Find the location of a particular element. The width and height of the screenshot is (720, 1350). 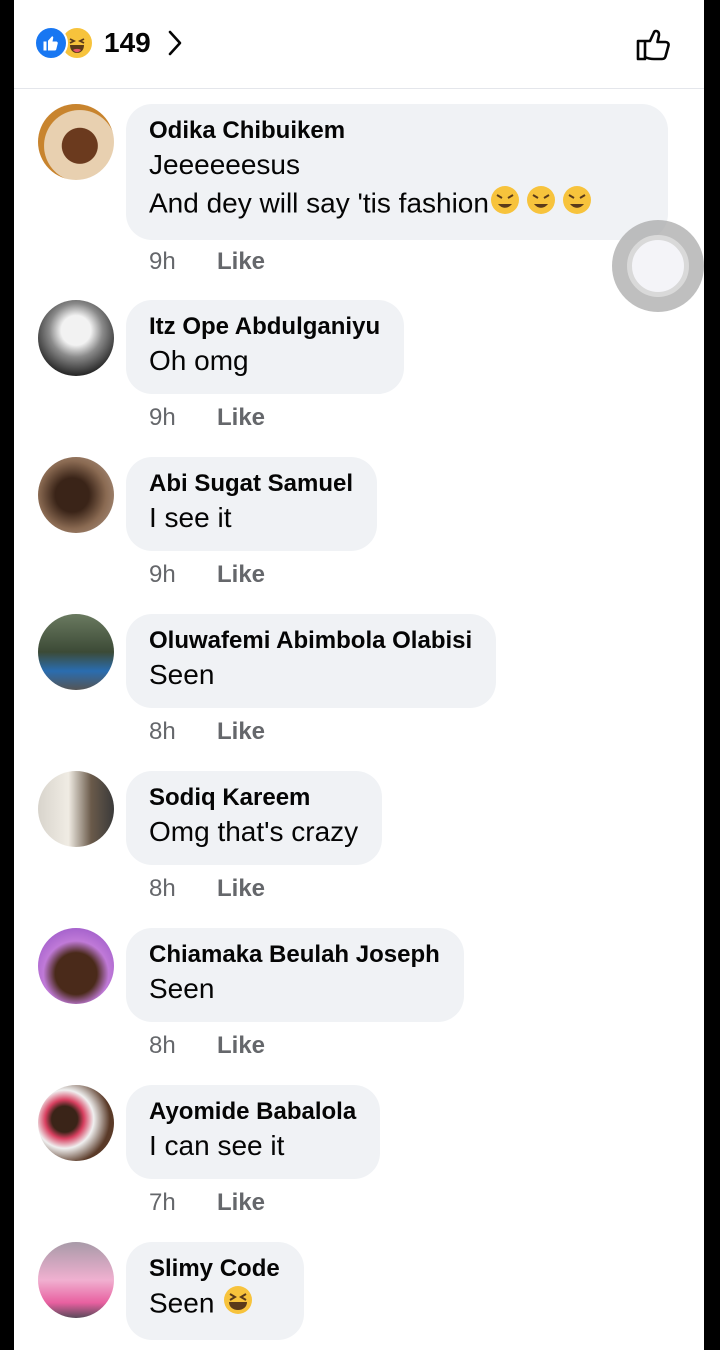

comment-bubble: Oluwafemi Abimbola Olabisi Seen is located at coordinates (311, 661).